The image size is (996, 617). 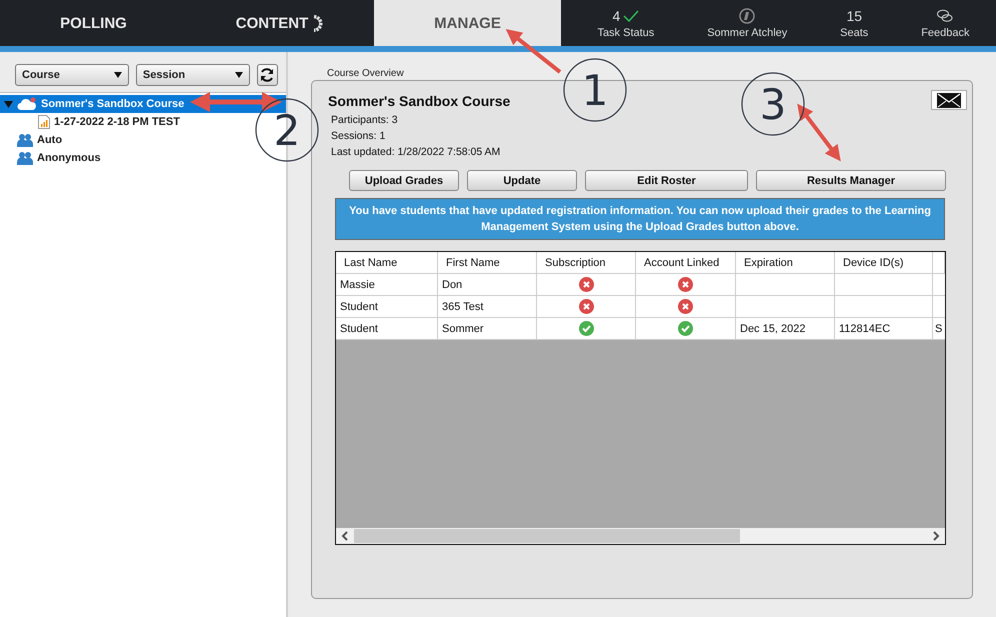 I want to click on dropdown: Session, so click(x=193, y=75).